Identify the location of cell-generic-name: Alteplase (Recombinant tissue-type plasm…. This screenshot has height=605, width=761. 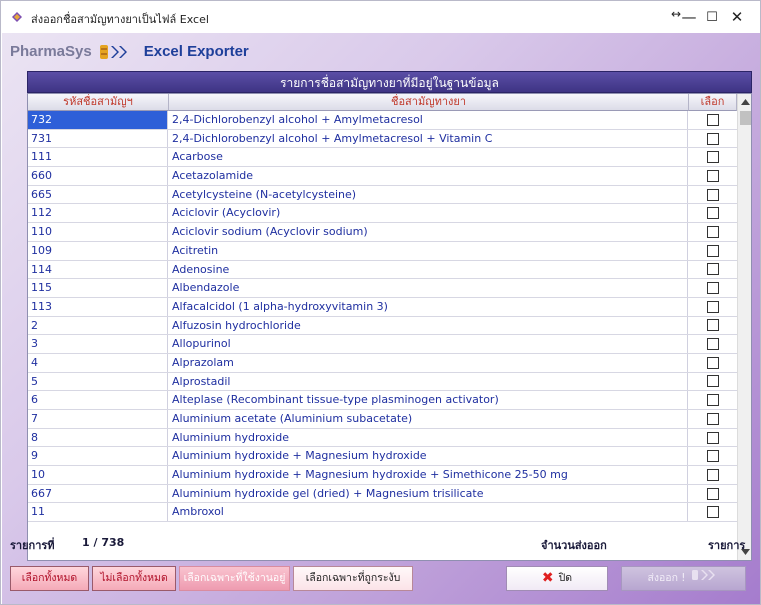
(428, 400).